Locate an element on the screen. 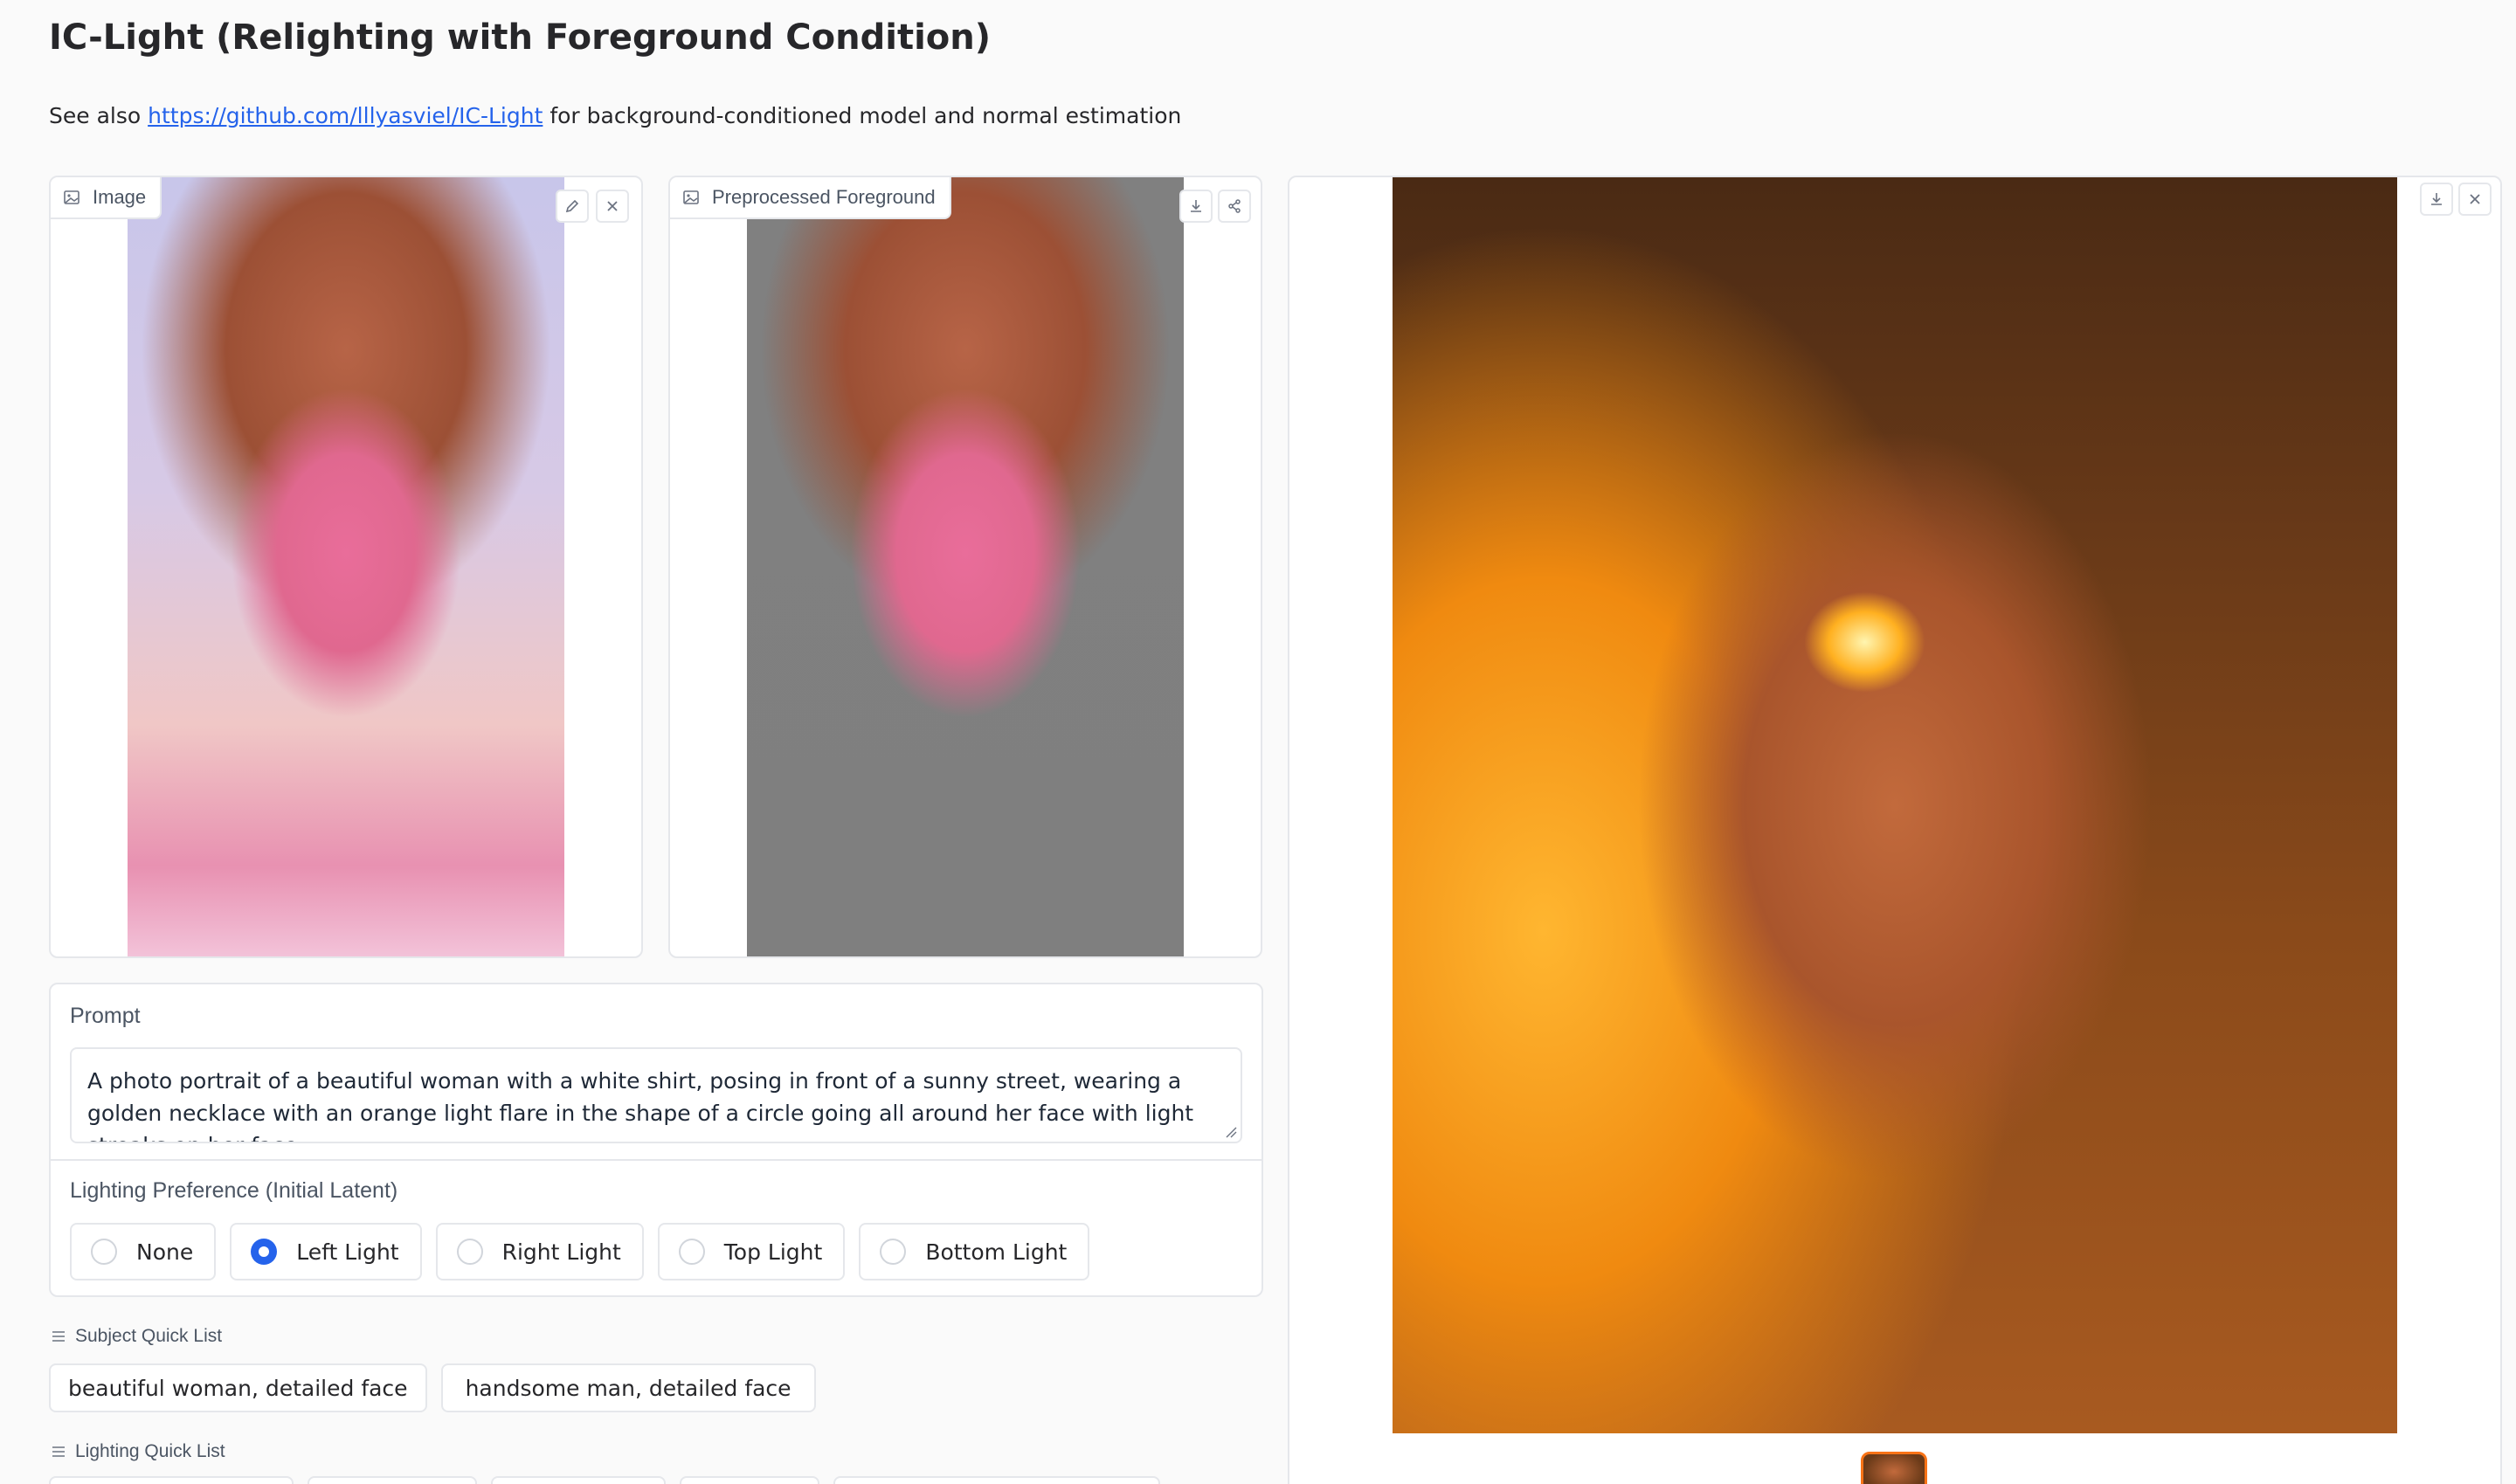 This screenshot has width=2516, height=1484. preprocessed-label: Preprocessed Foreground is located at coordinates (810, 198).